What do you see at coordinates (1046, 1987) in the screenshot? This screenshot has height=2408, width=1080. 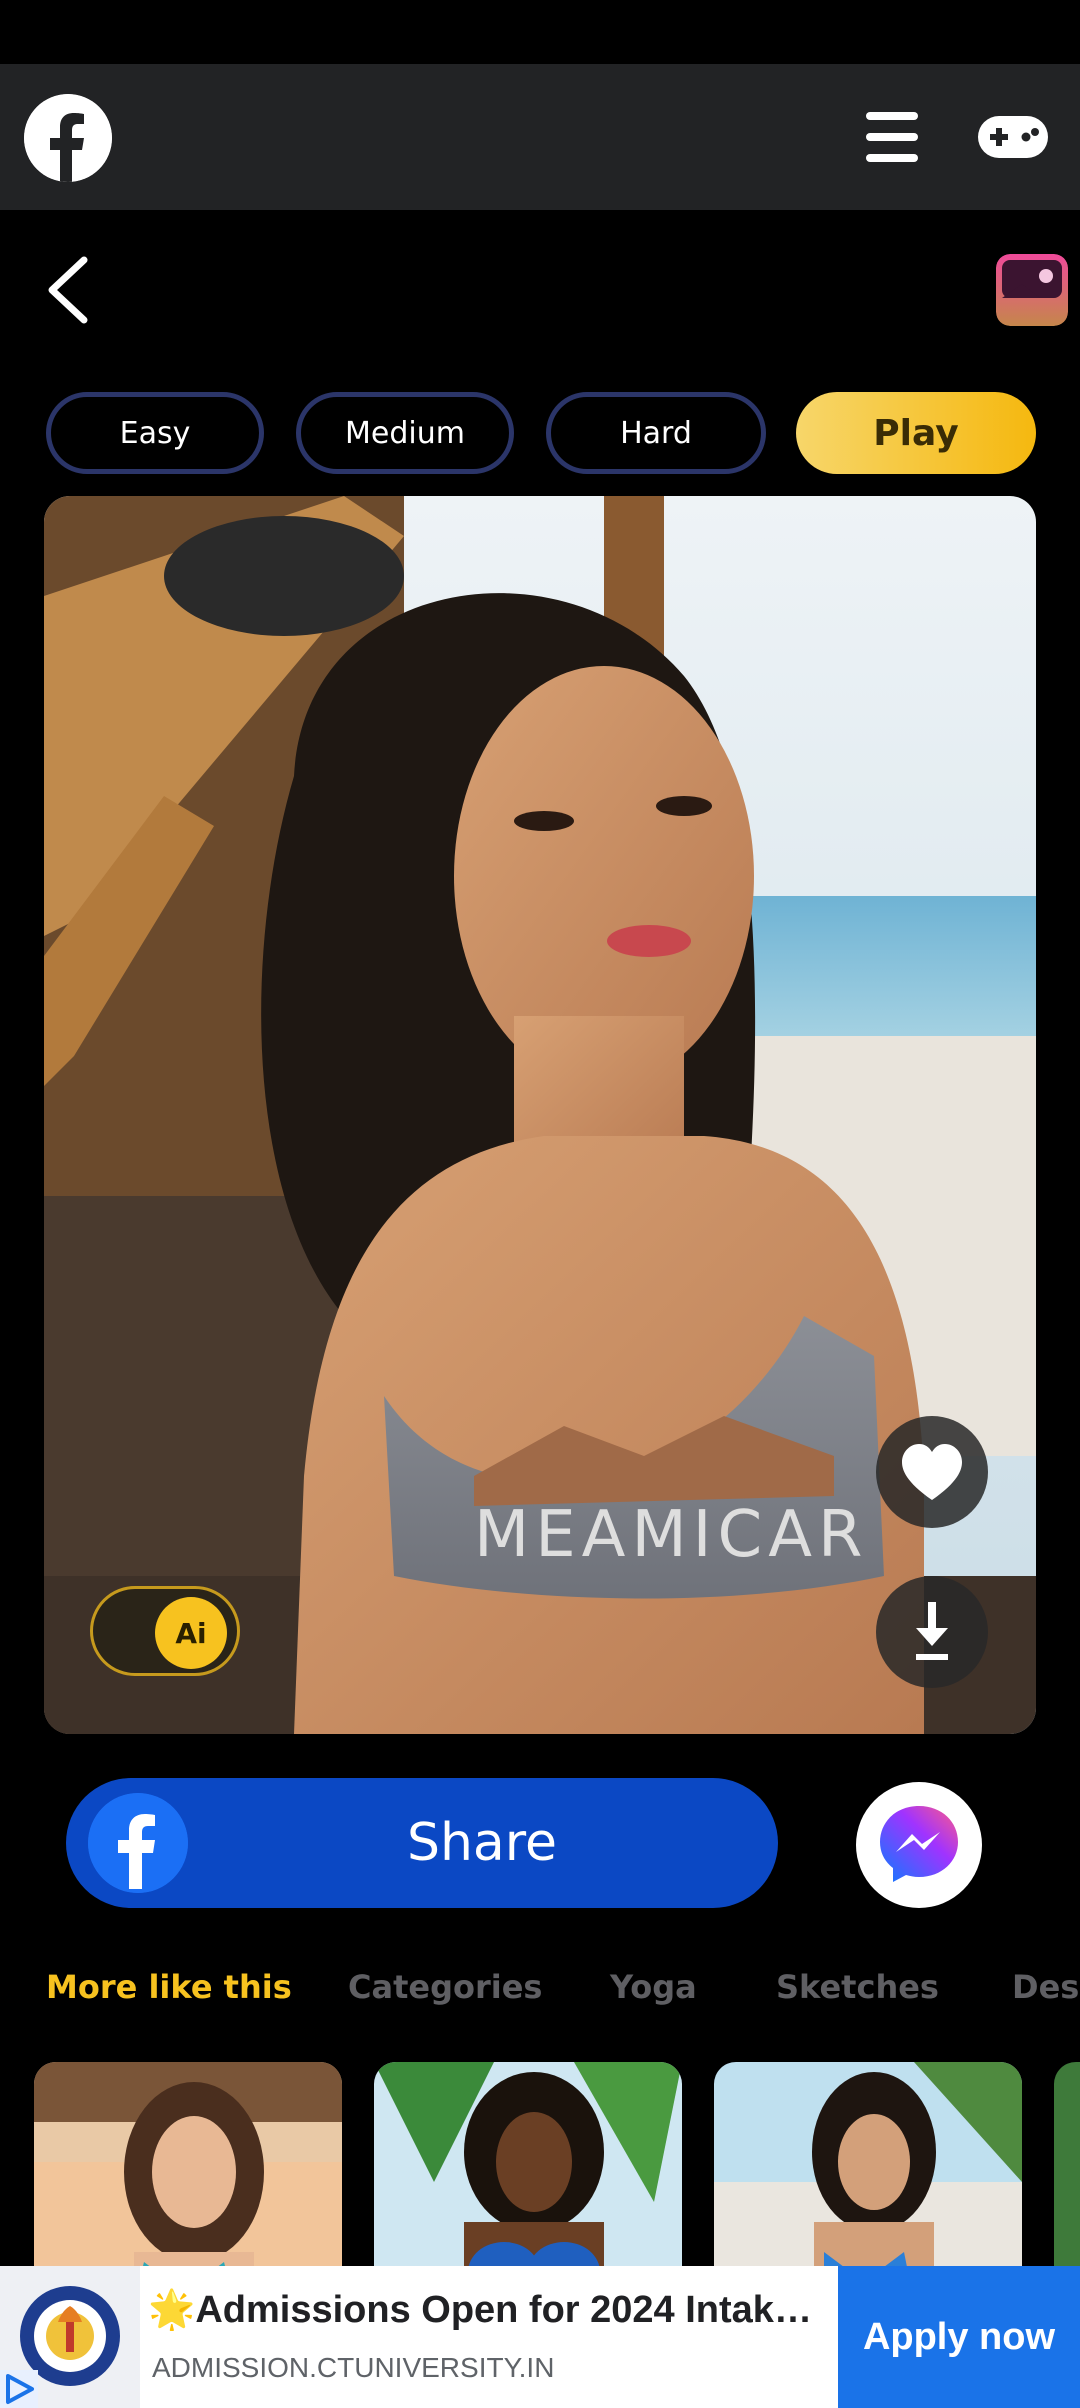 I see `tab-desi: Desi` at bounding box center [1046, 1987].